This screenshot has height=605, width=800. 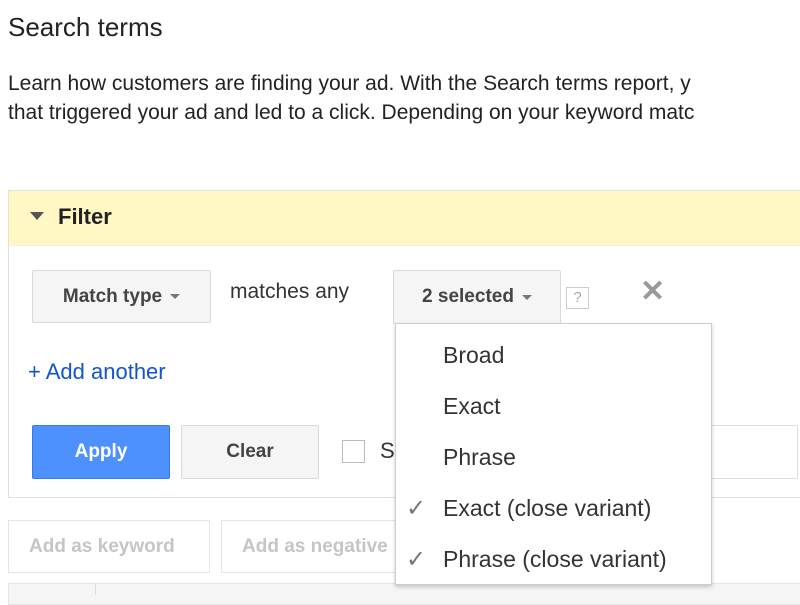 I want to click on table-header, so click(x=404, y=594).